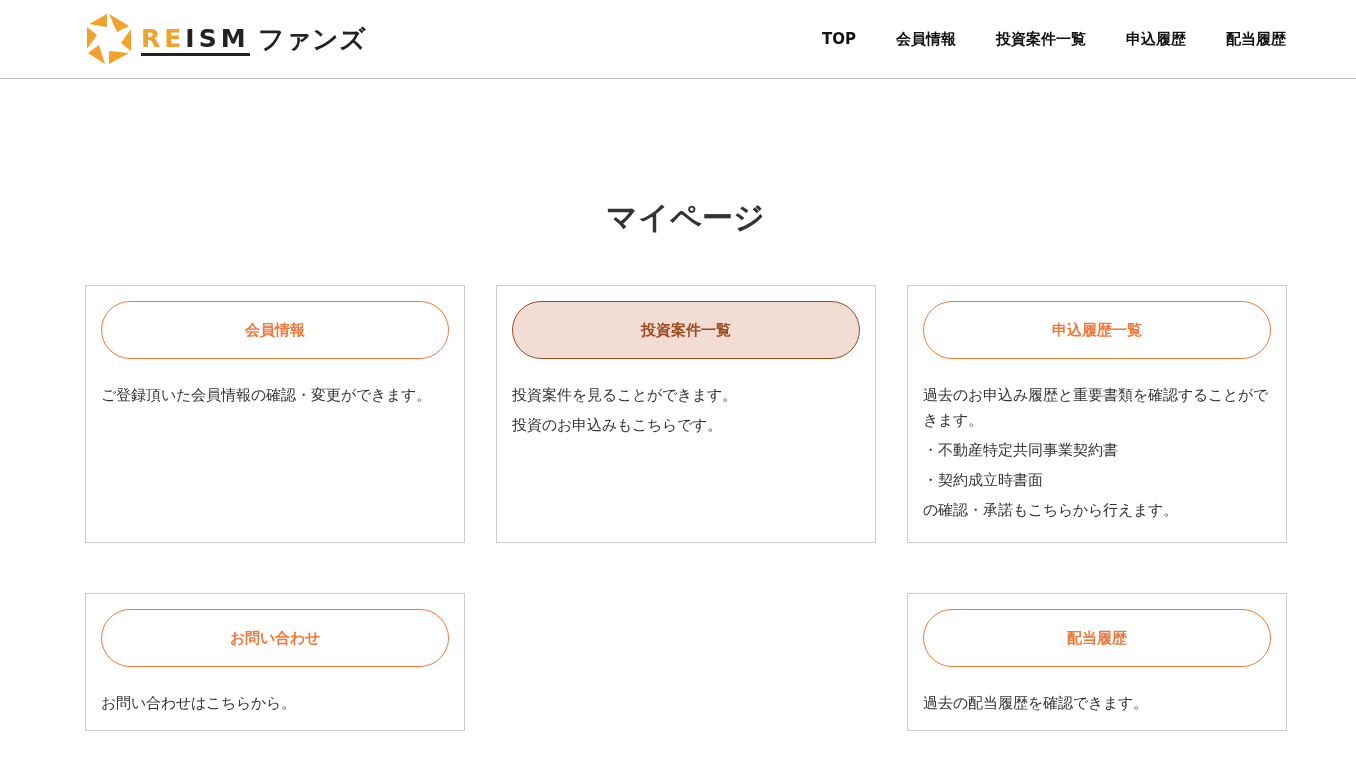  I want to click on logo-text: ファンズ, so click(311, 39).